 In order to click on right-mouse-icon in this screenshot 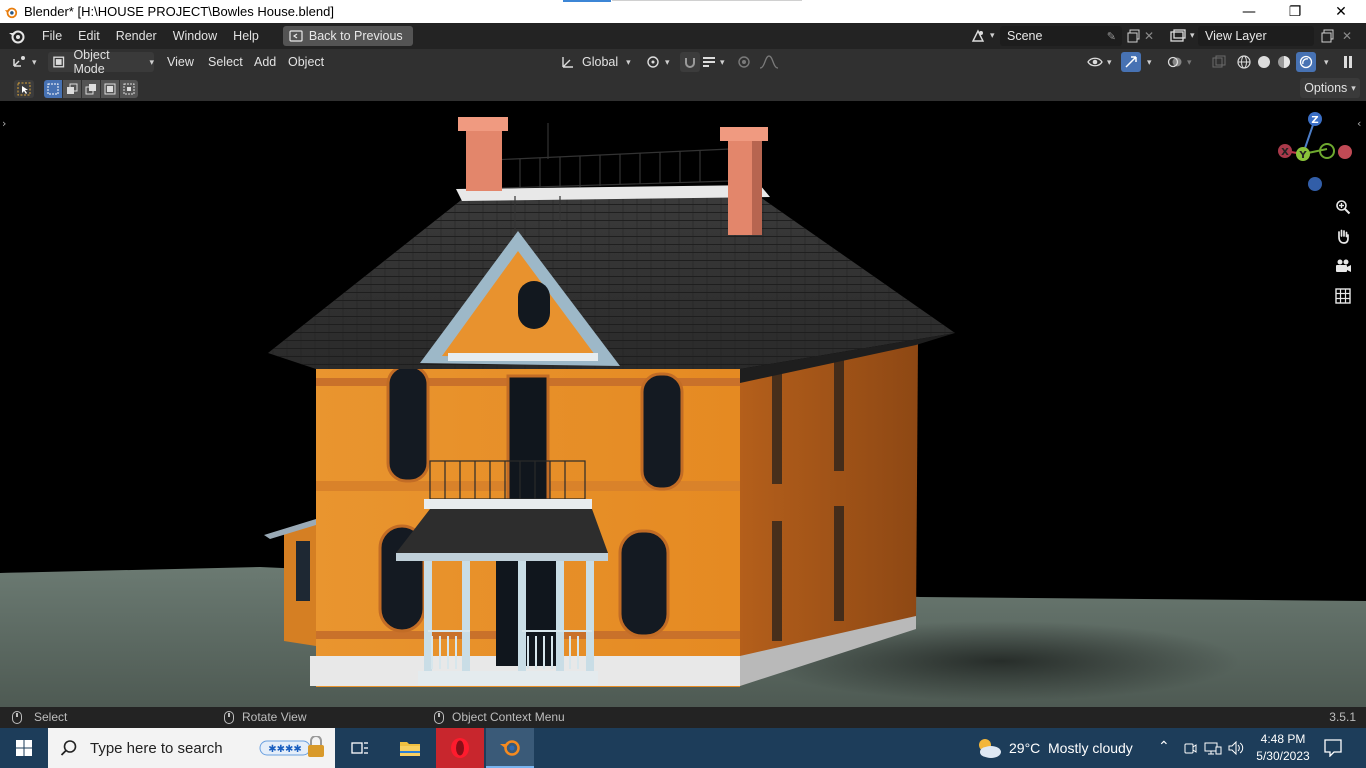, I will do `click(439, 717)`.